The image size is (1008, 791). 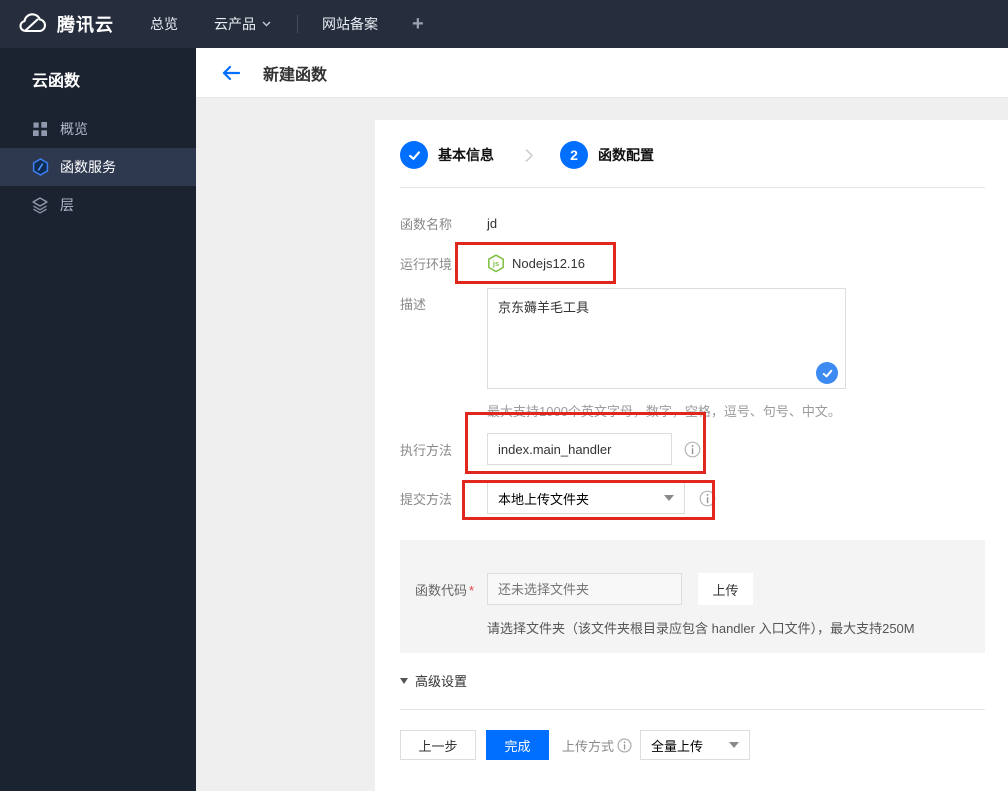 What do you see at coordinates (677, 746) in the screenshot?
I see `upload-mode-value: 全量上传` at bounding box center [677, 746].